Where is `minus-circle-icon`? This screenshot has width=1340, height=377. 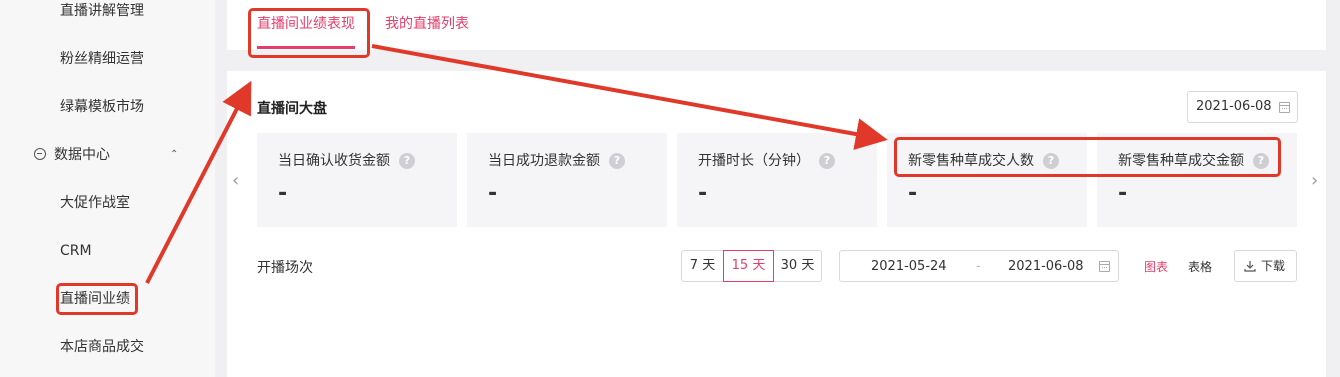
minus-circle-icon is located at coordinates (40, 154).